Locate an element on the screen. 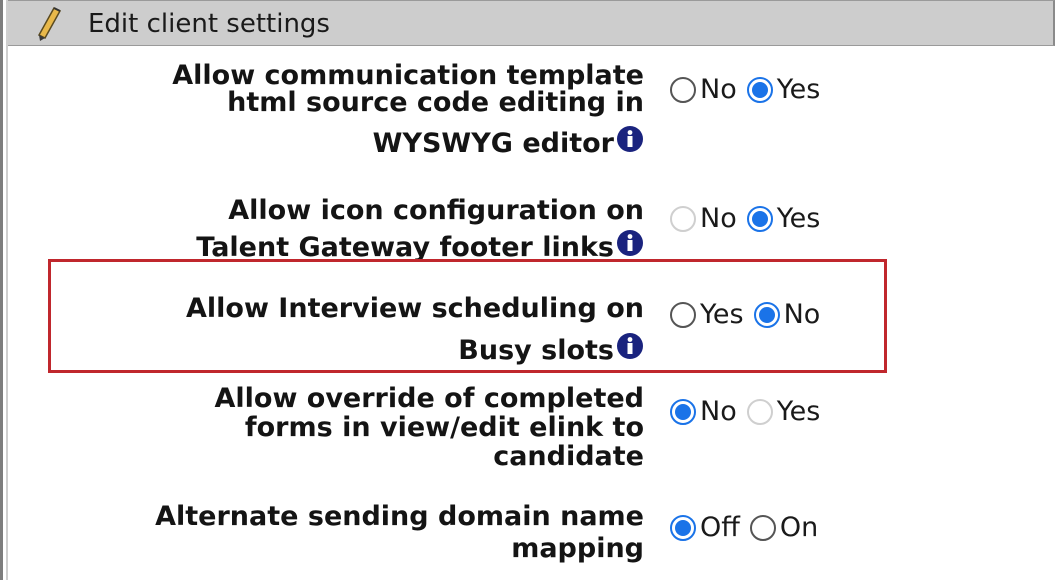  label-line: forms in view/edit elink to is located at coordinates (444, 427).